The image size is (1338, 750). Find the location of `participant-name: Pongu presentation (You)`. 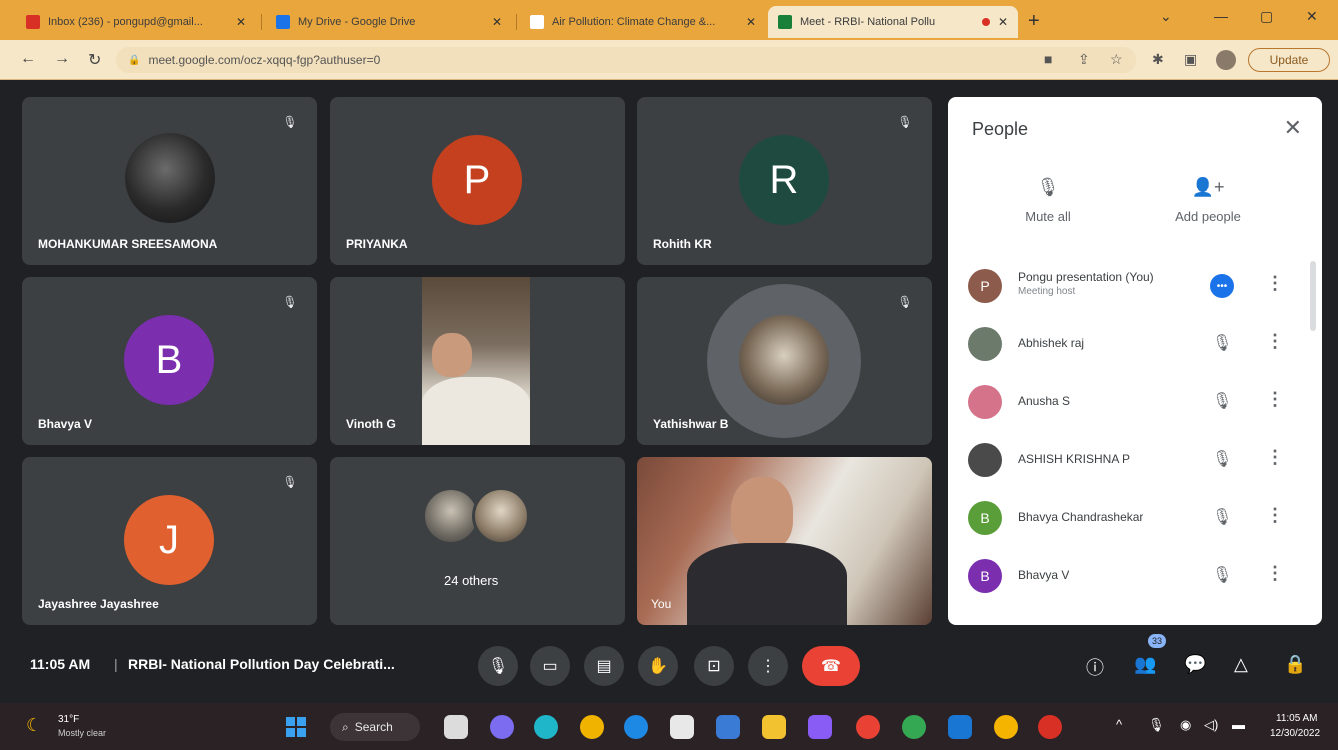

participant-name: Pongu presentation (You) is located at coordinates (1086, 277).